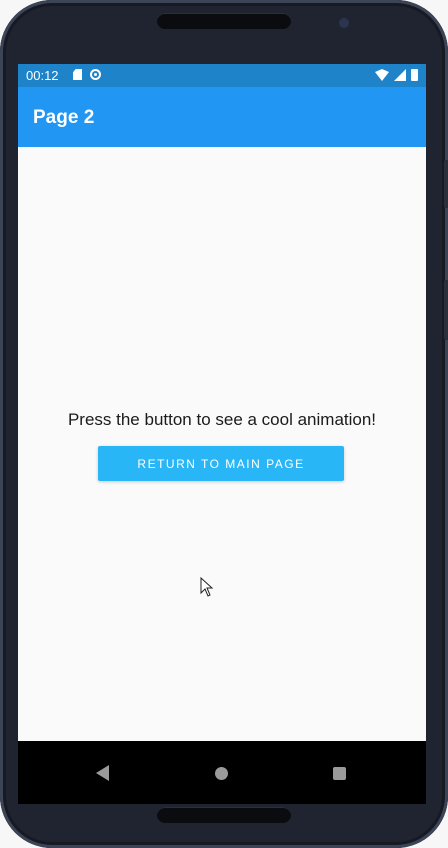  Describe the element at coordinates (344, 23) in the screenshot. I see `front-camera` at that location.